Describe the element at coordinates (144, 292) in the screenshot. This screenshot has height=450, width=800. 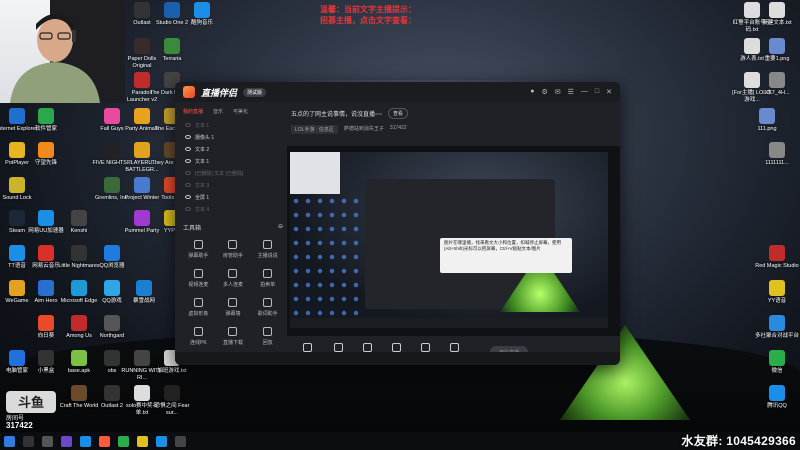
I see `desktop-icon: 暴雪战网` at that location.